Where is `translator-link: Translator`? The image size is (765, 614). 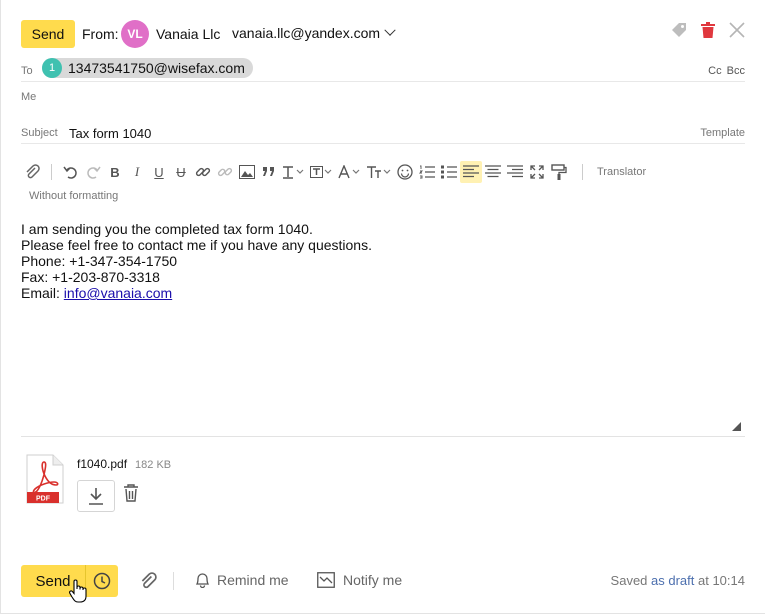 translator-link: Translator is located at coordinates (621, 172).